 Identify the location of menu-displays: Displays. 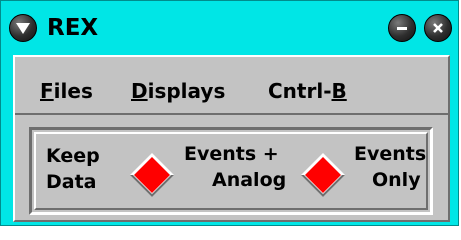
(178, 91).